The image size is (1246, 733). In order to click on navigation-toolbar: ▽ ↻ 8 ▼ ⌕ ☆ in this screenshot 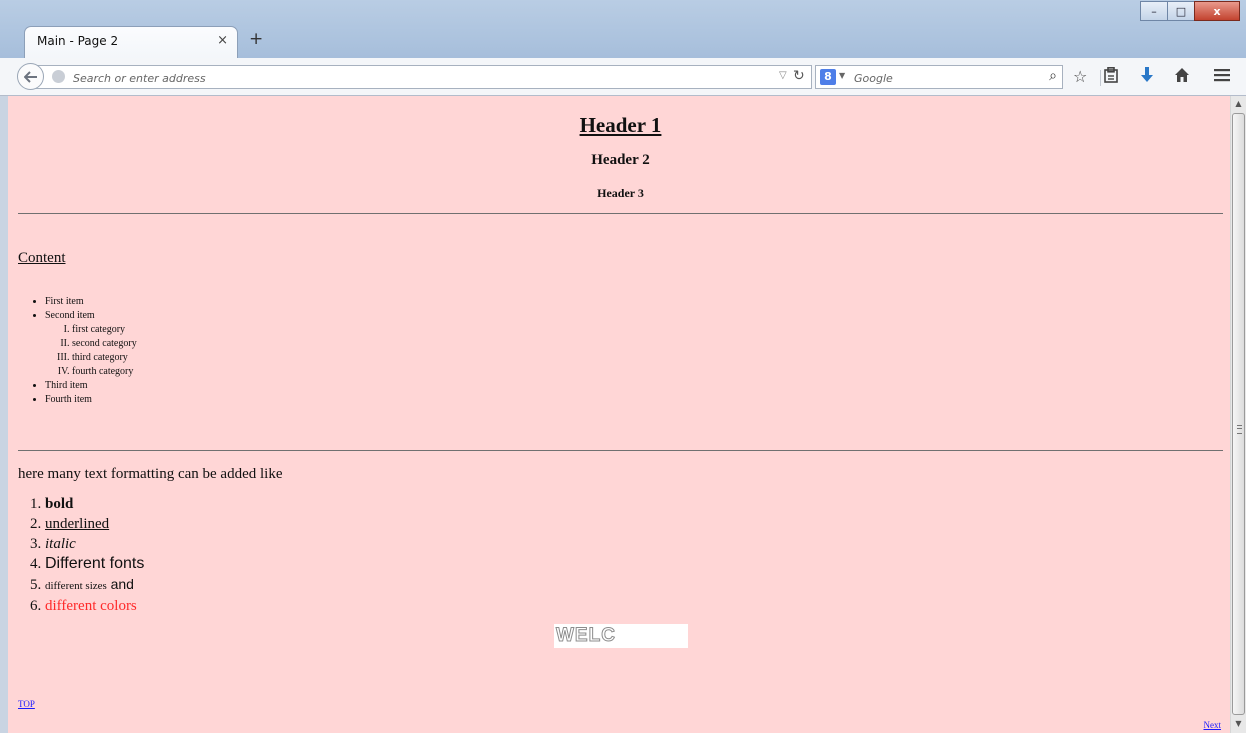, I will do `click(623, 77)`.